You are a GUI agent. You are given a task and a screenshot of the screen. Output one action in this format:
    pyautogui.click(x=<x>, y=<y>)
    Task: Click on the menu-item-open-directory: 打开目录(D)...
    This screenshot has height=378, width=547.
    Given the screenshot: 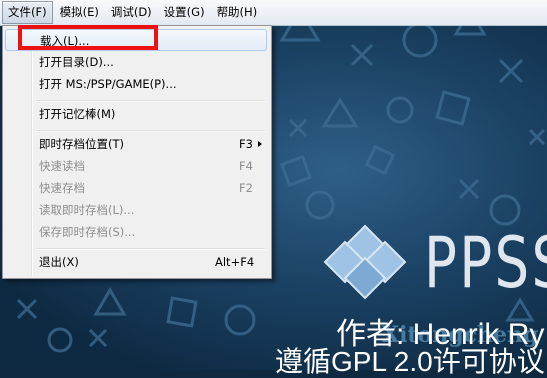 What is the action you would take?
    pyautogui.click(x=136, y=62)
    